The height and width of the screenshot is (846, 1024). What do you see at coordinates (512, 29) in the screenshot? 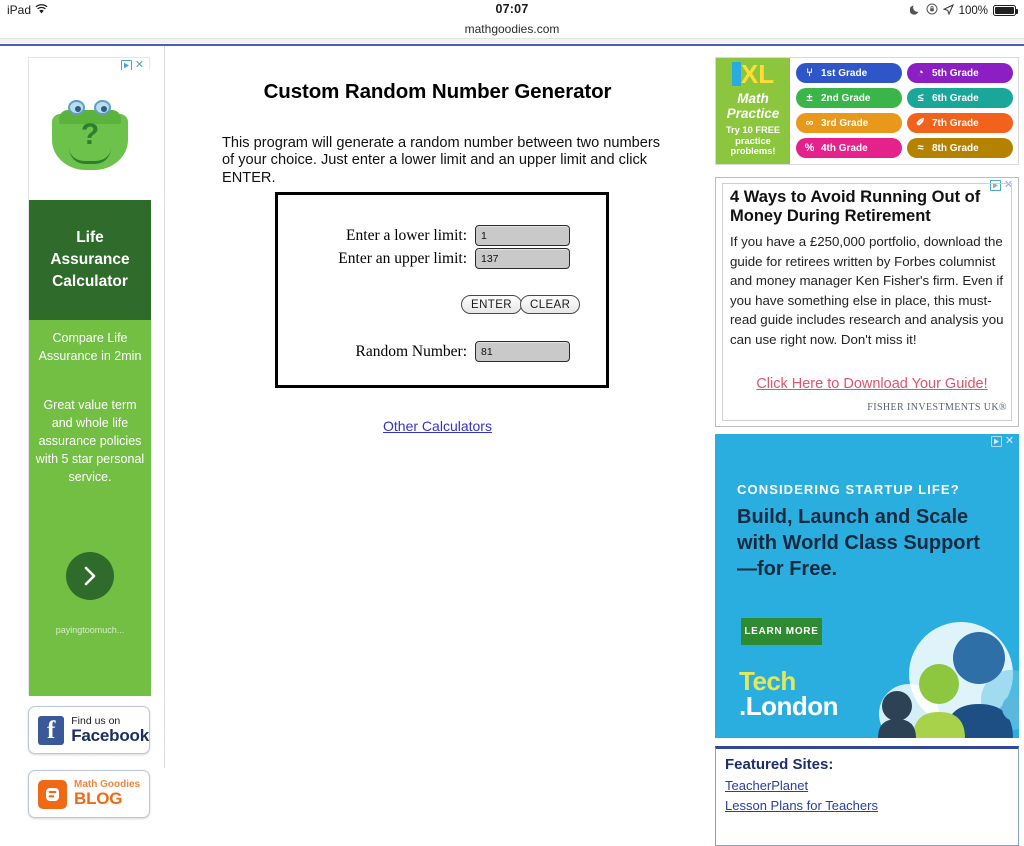
I see `browser-url-label: mathgoodies.com` at bounding box center [512, 29].